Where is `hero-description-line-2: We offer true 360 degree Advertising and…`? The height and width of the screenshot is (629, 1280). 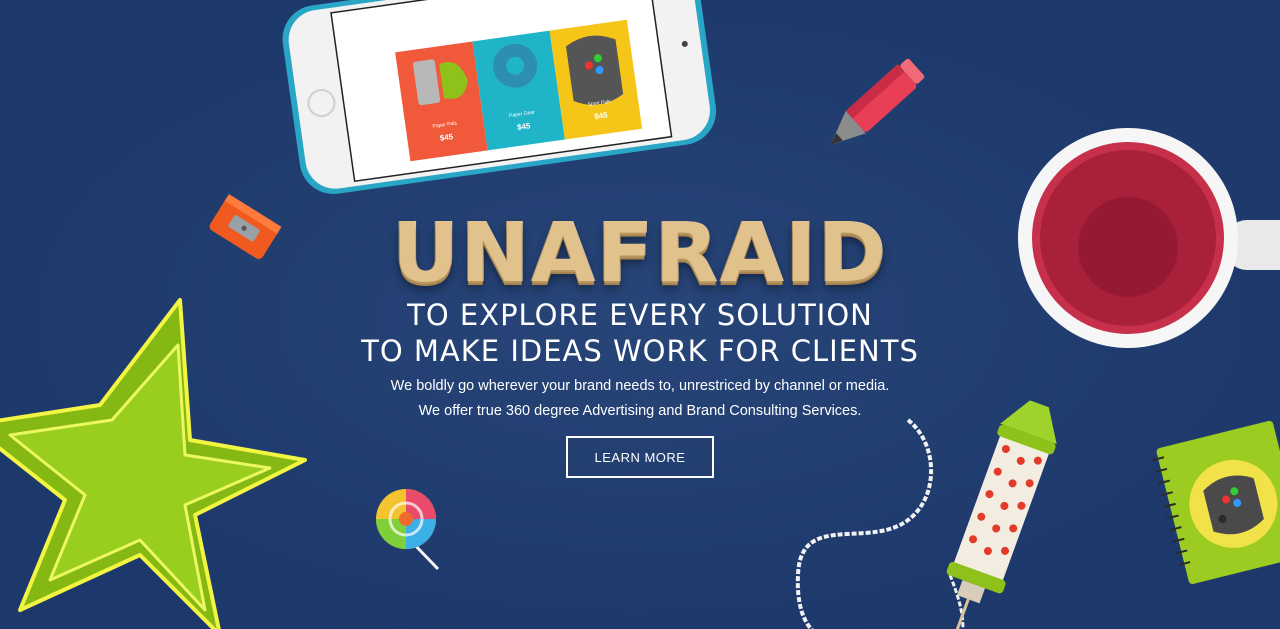 hero-description-line-2: We offer true 360 degree Advertising and… is located at coordinates (640, 411).